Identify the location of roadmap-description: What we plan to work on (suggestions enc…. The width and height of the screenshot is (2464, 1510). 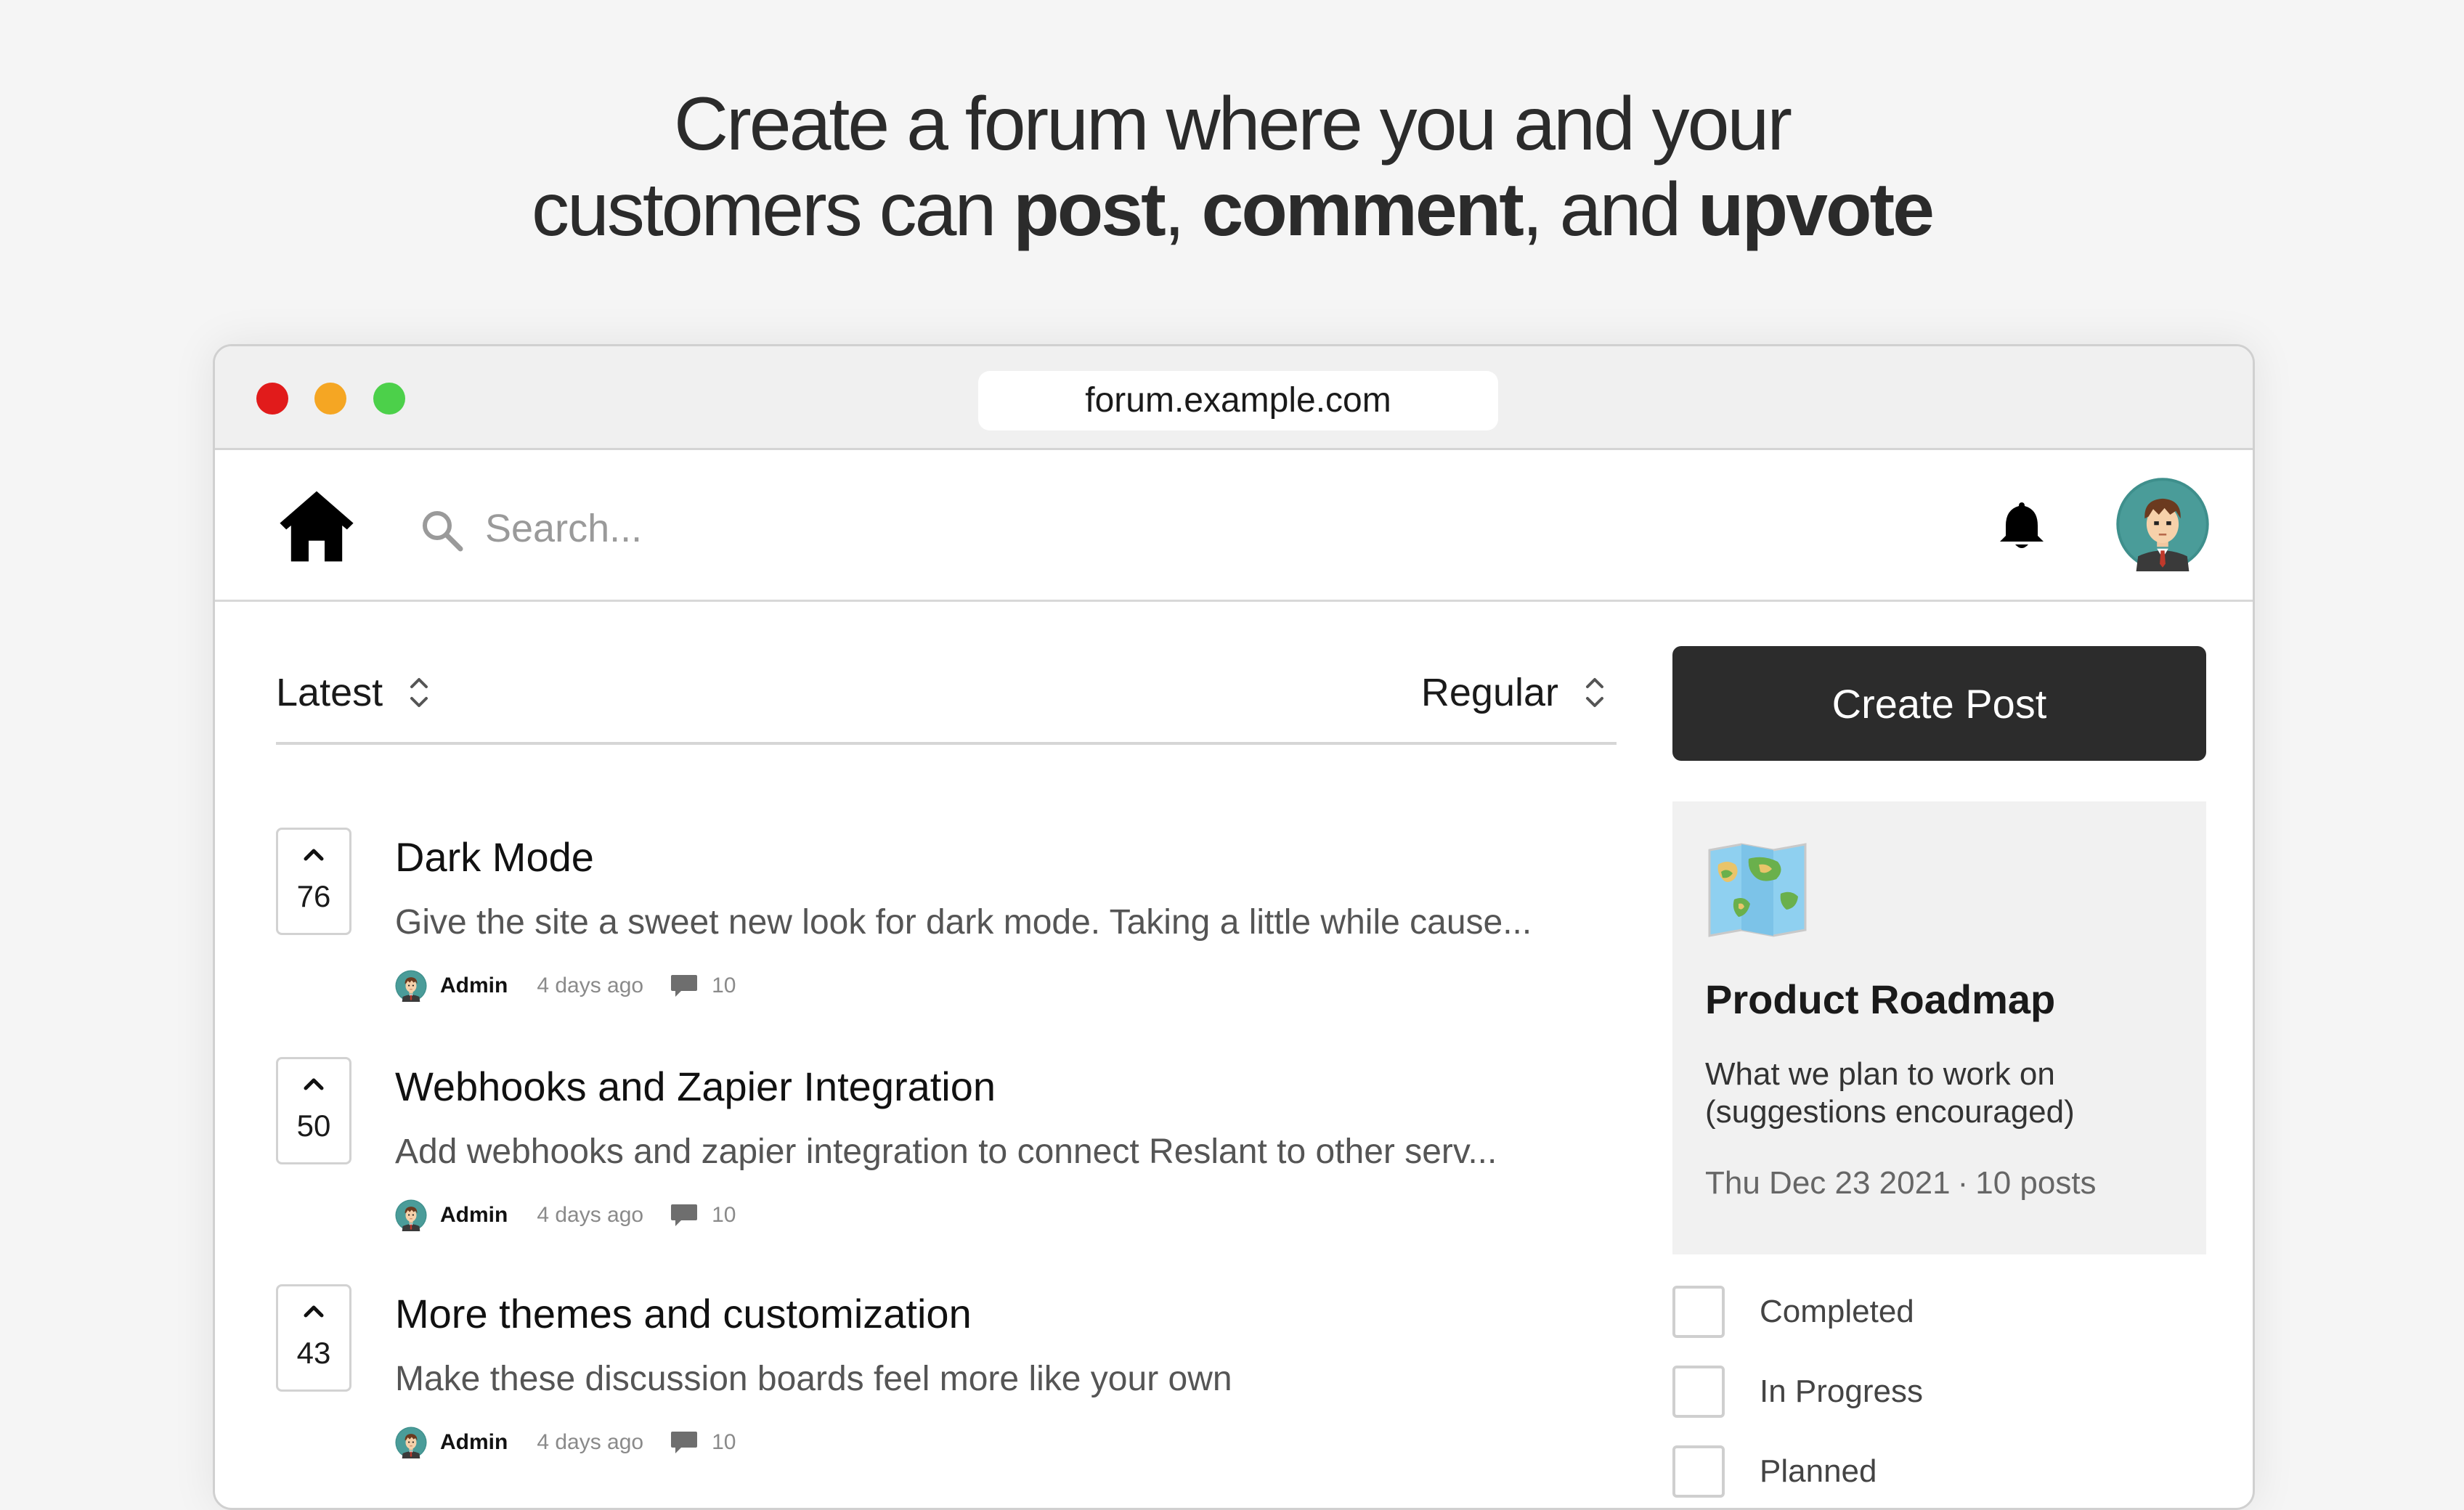
(1890, 1093).